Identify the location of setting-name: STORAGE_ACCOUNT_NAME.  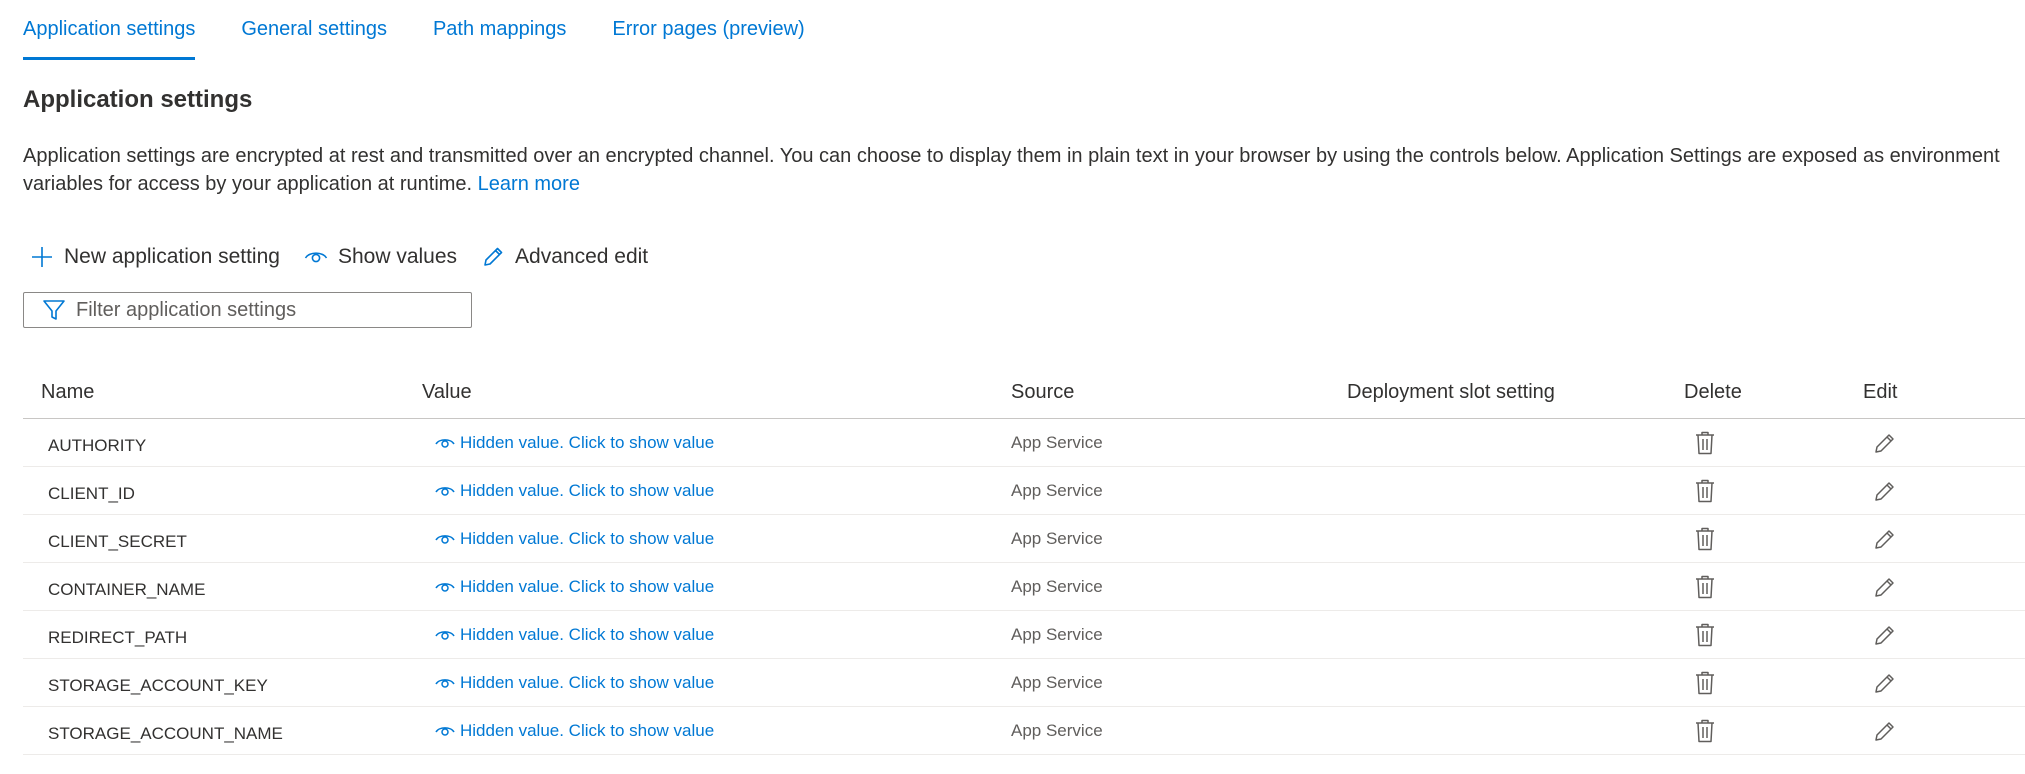
(165, 733).